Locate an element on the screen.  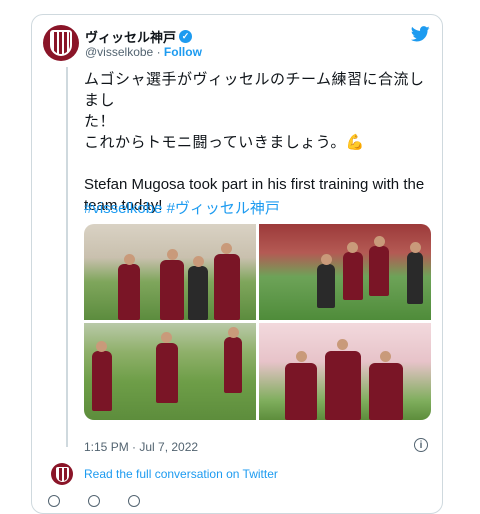
twitter-bird-icon is located at coordinates (420, 34).